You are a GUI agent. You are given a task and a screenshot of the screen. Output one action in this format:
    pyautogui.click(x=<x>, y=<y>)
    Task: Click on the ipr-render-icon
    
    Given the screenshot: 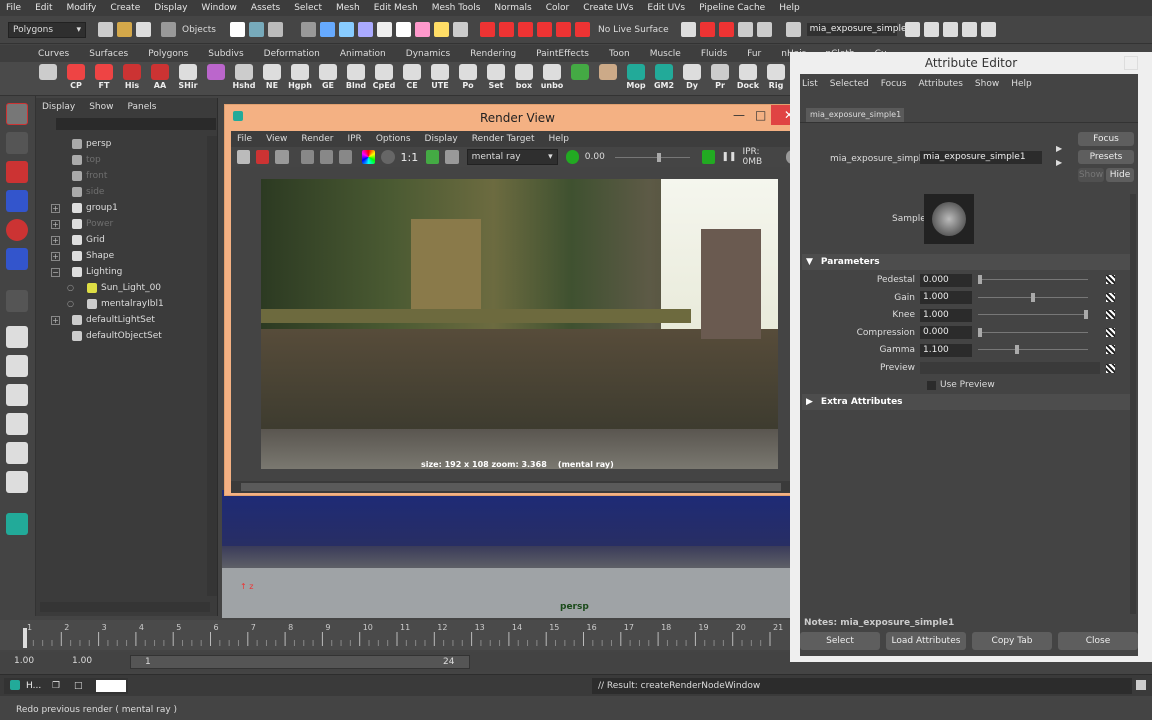 What is the action you would take?
    pyautogui.click(x=726, y=29)
    